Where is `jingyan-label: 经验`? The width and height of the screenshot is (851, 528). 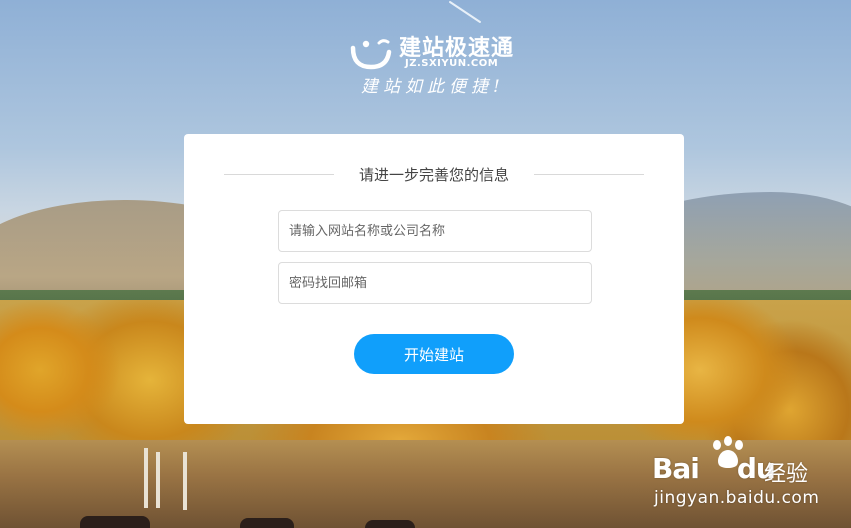 jingyan-label: 经验 is located at coordinates (786, 474).